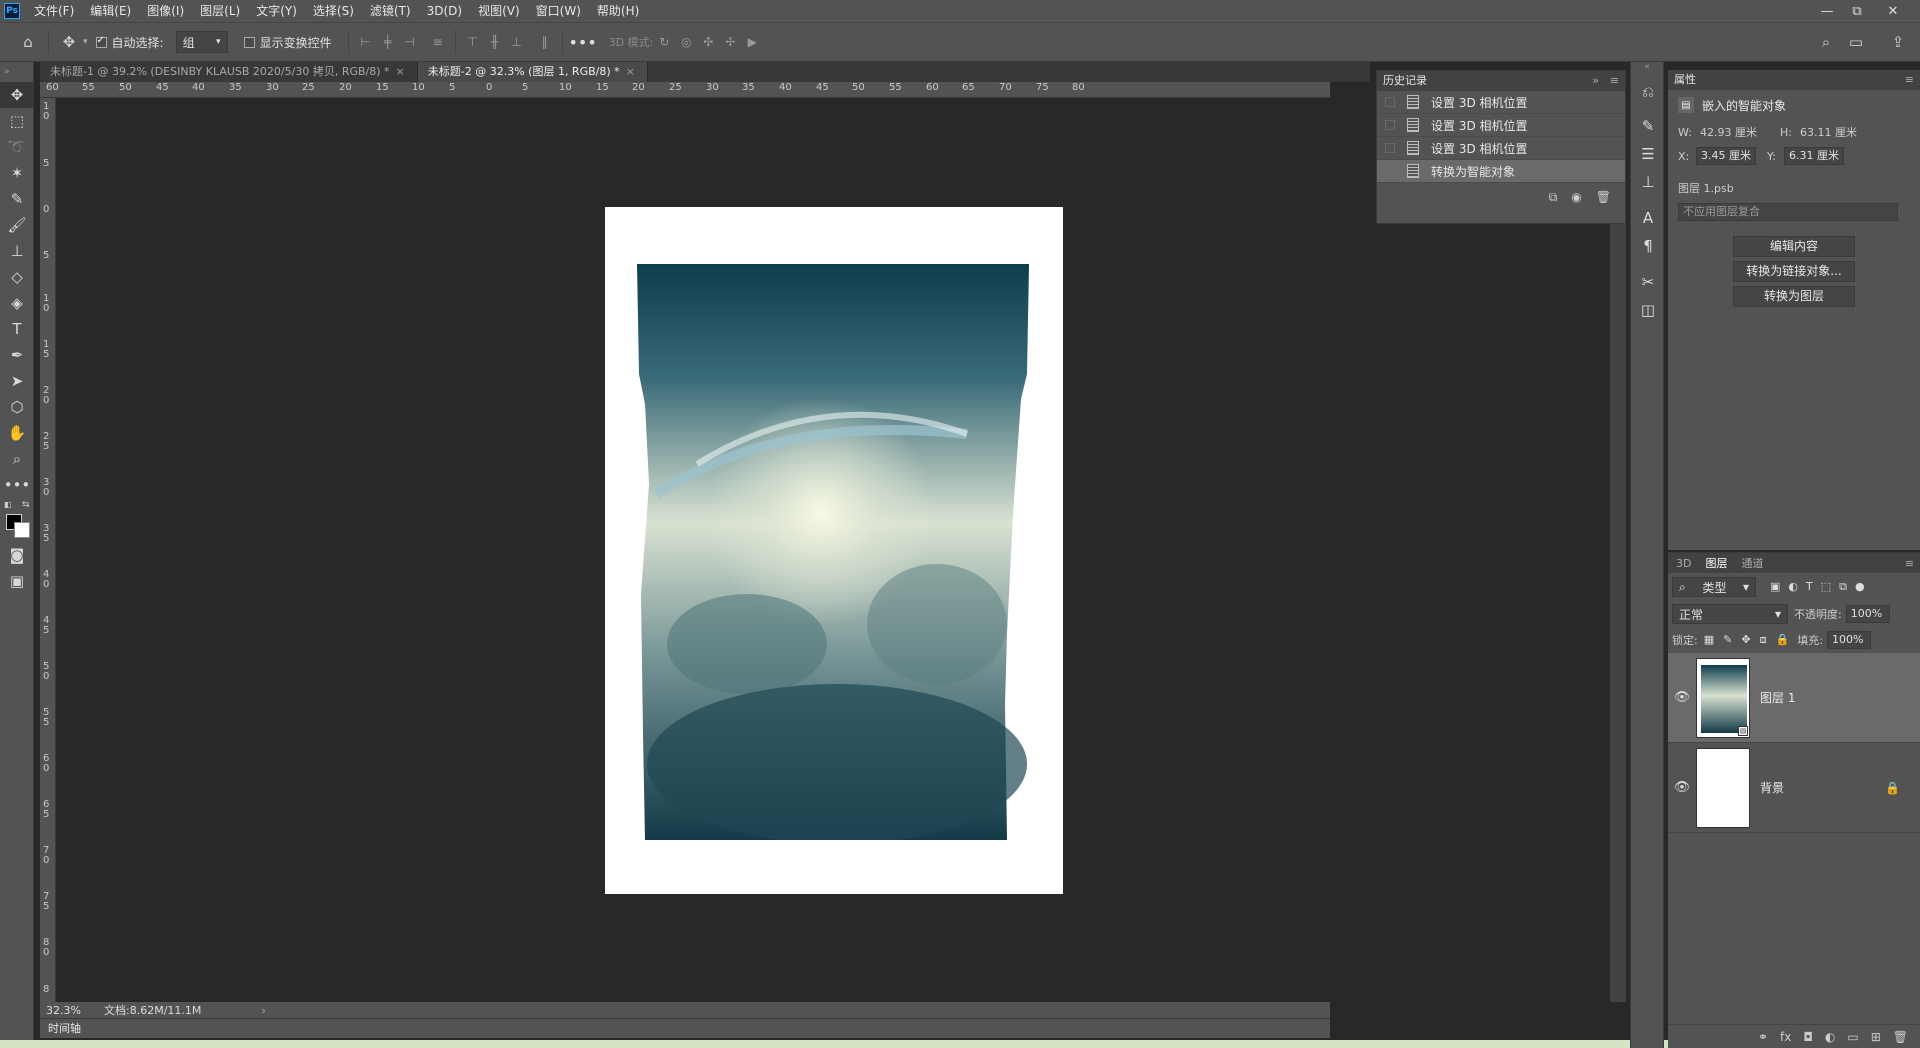 The width and height of the screenshot is (1920, 1048). Describe the element at coordinates (1860, 587) in the screenshot. I see `filter-toggle-icon: ●` at that location.